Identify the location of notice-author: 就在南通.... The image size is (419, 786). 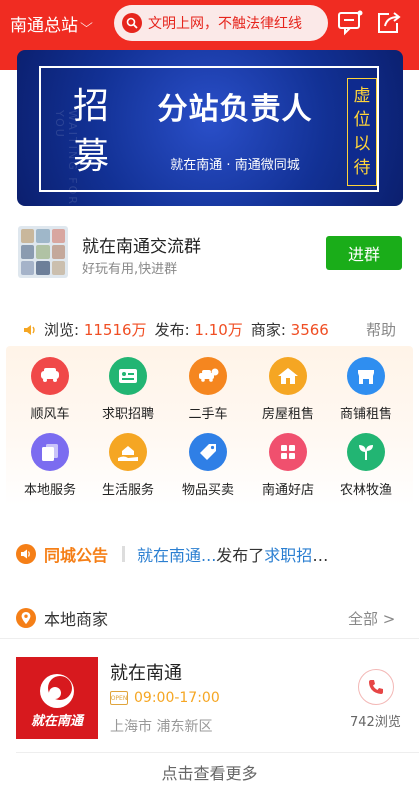
(177, 555).